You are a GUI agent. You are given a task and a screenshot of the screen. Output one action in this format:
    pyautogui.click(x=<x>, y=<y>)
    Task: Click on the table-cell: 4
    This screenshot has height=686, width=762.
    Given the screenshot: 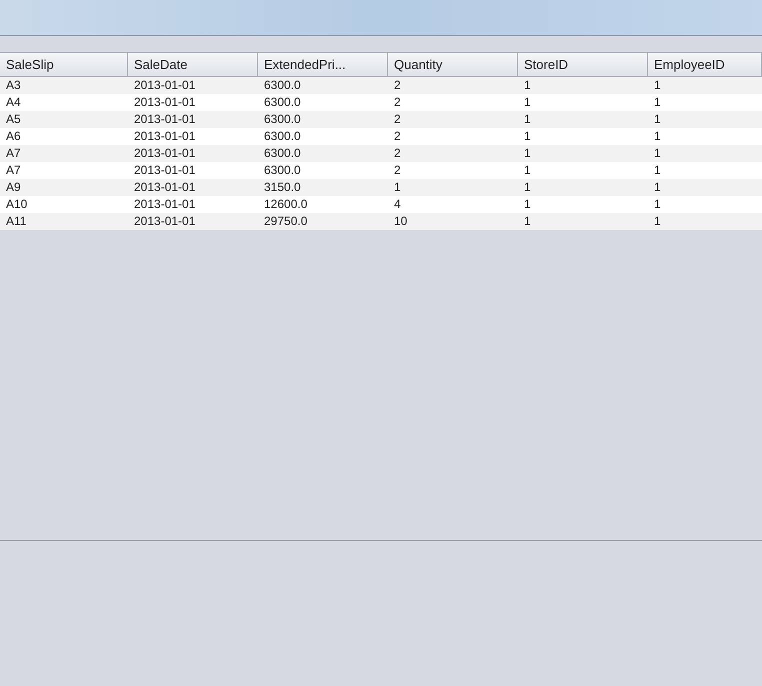 What is the action you would take?
    pyautogui.click(x=397, y=204)
    